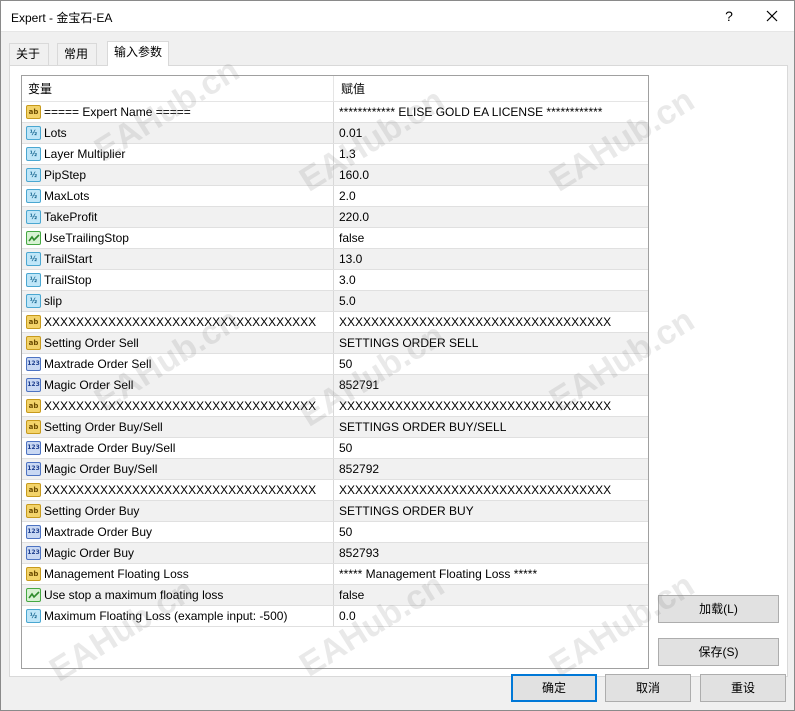 The image size is (795, 711). What do you see at coordinates (138, 53) in the screenshot?
I see `tab-inputs: 输入参数` at bounding box center [138, 53].